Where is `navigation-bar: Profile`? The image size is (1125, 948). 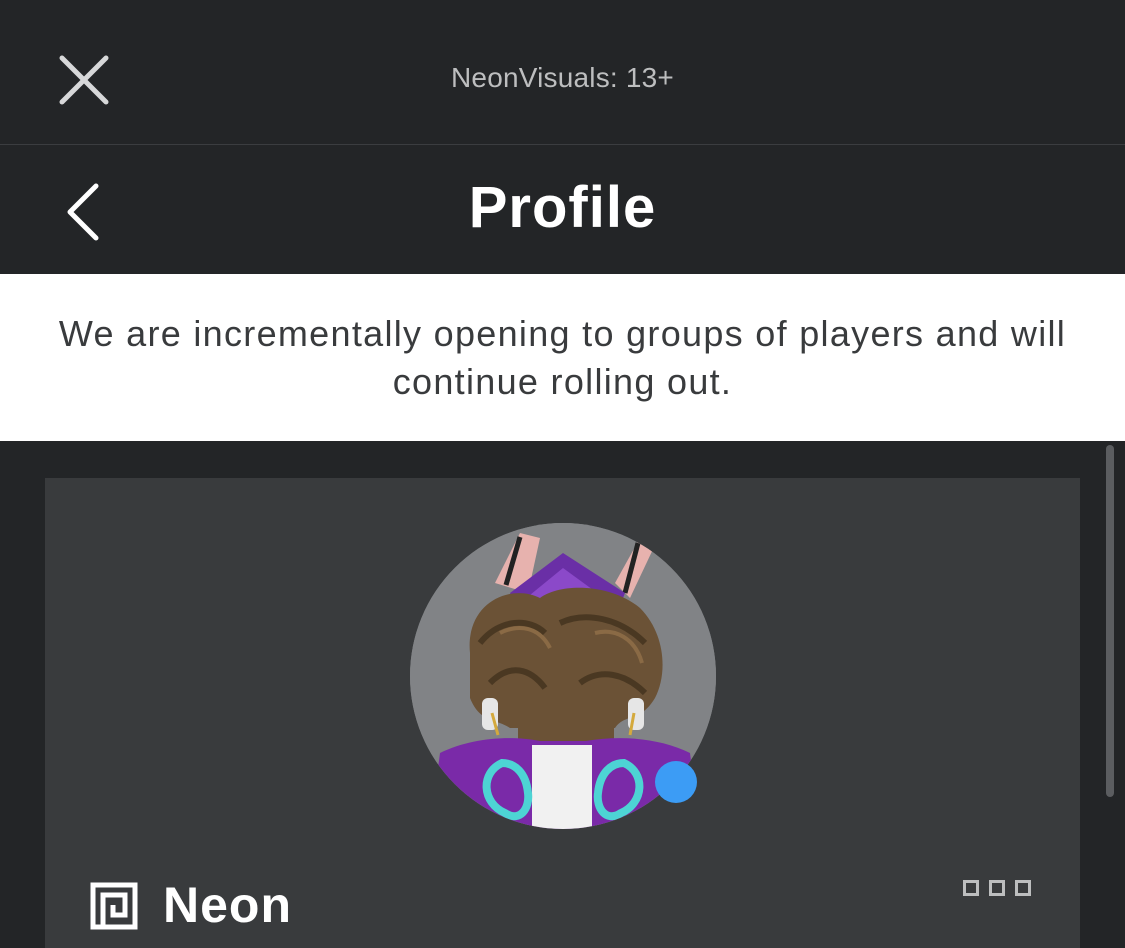 navigation-bar: Profile is located at coordinates (562, 210).